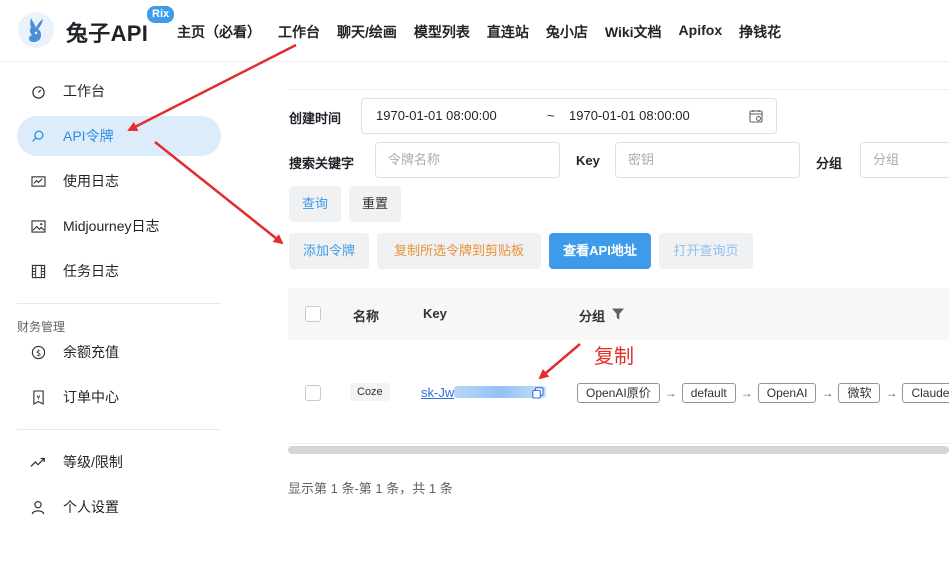 The image size is (949, 572). What do you see at coordinates (366, 316) in the screenshot?
I see `column-header-name: 名称` at bounding box center [366, 316].